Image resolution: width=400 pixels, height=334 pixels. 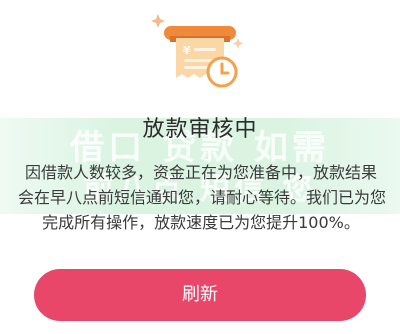 What do you see at coordinates (200, 49) in the screenshot?
I see `receipt-clock-icon: ¥` at bounding box center [200, 49].